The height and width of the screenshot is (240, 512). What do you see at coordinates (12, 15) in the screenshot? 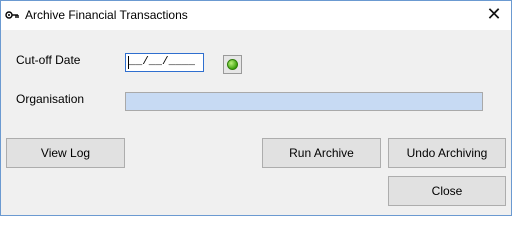
I see `key-icon` at bounding box center [12, 15].